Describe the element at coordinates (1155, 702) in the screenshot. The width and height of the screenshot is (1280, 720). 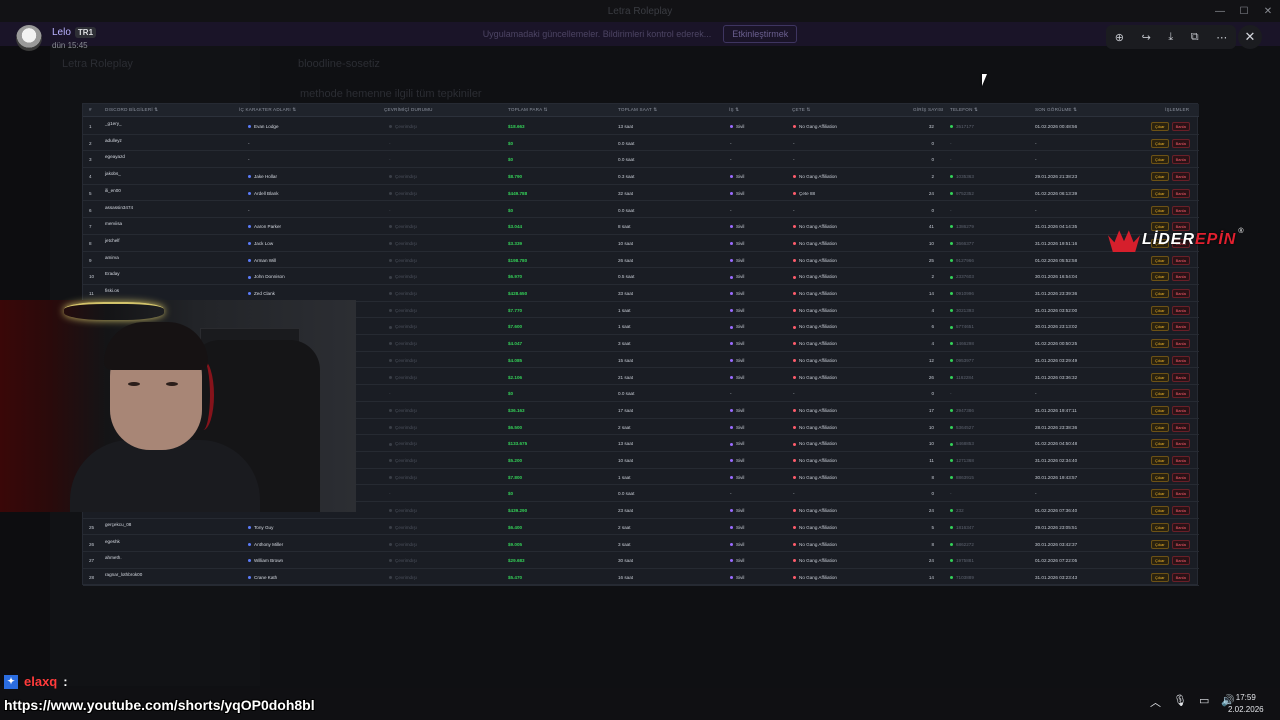
I see `chevron-up-icon: ︿` at that location.